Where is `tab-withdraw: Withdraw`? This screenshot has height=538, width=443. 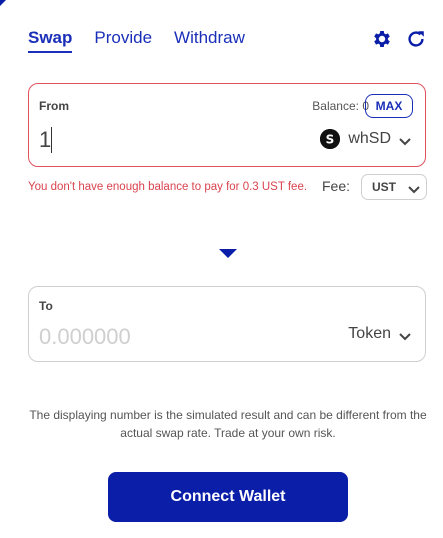 tab-withdraw: Withdraw is located at coordinates (209, 40).